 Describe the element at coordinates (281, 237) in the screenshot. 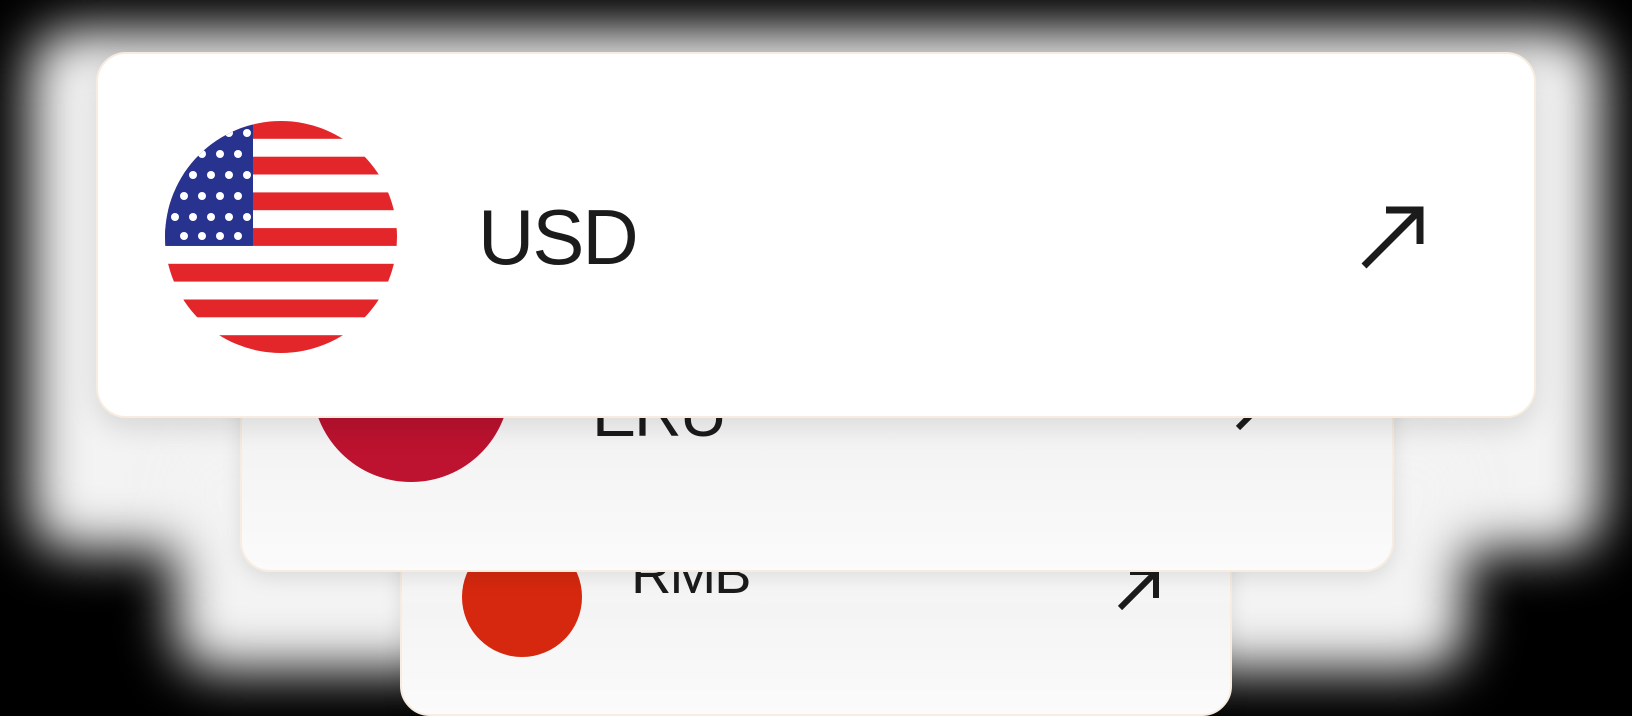

I see `us-flag-icon` at that location.